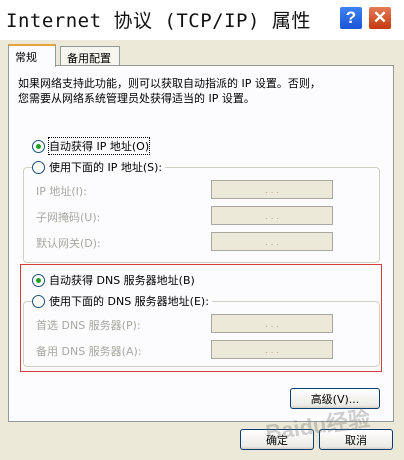 Image resolution: width=404 pixels, height=460 pixels. Describe the element at coordinates (136, 98) in the screenshot. I see `description-line-2: 您需要从网络系统管理员处获得适当的 IP 设置。` at that location.